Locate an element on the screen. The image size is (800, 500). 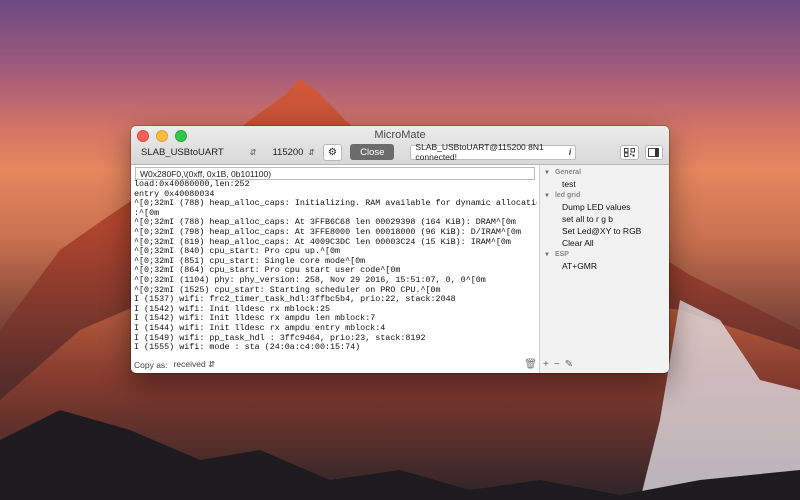
settings-button: ⚙ is located at coordinates (332, 152).